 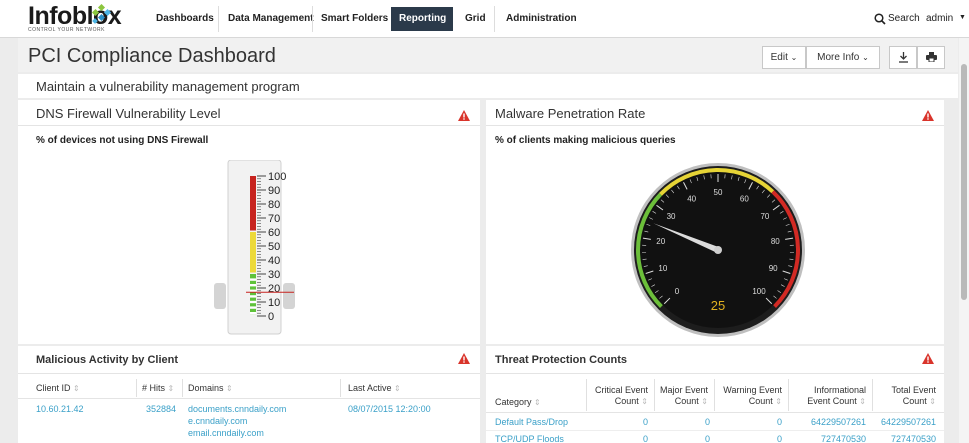 I want to click on malware-panel-title: Malware Penetration Rate, so click(x=570, y=113).